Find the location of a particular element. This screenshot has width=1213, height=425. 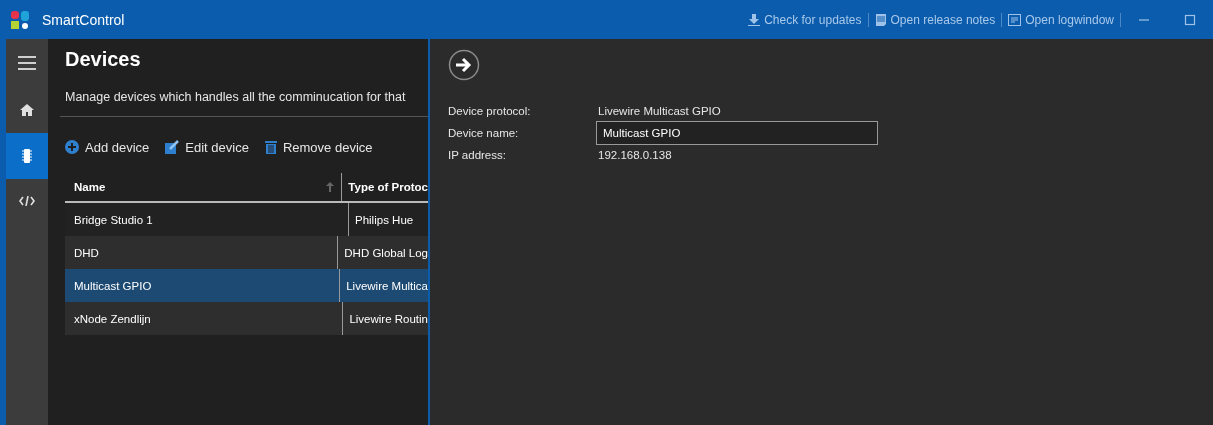

table-cell-text: Multicast GPIO is located at coordinates (113, 286).